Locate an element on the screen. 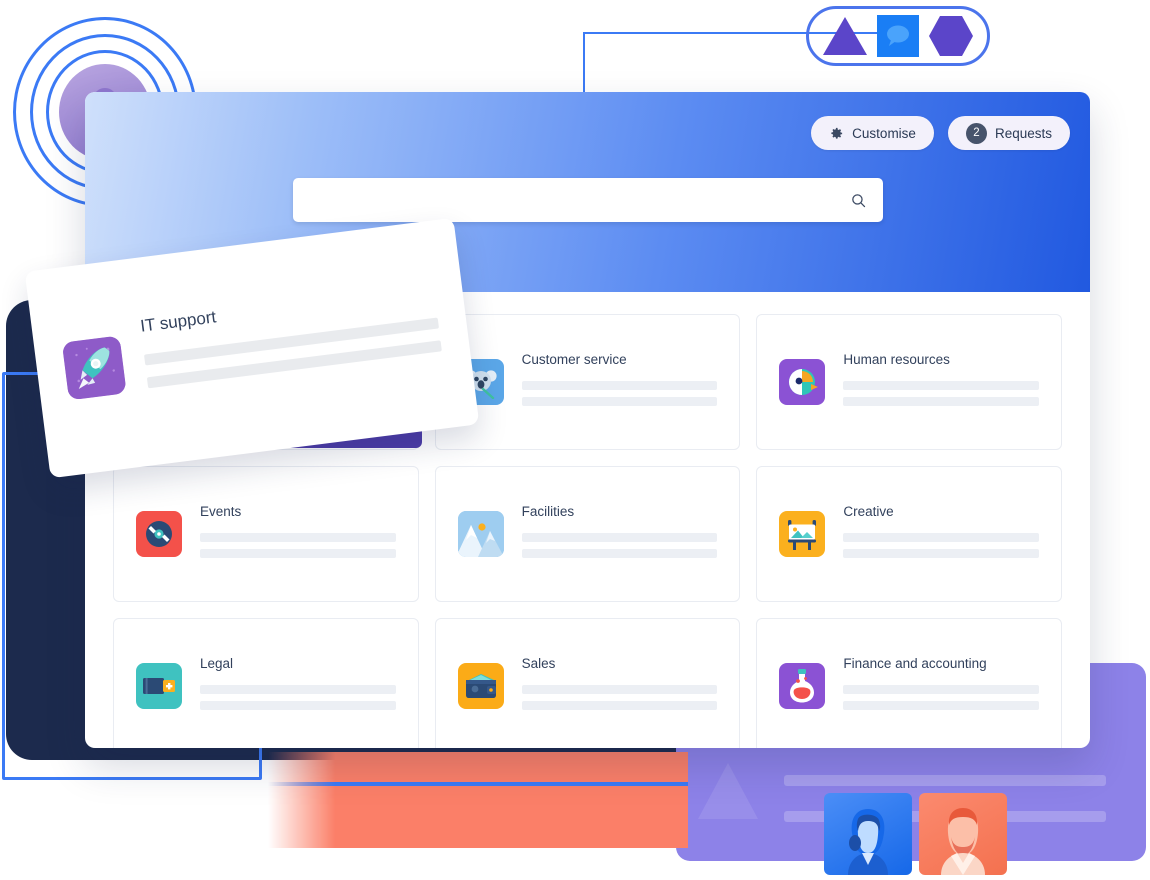  card-body: Creative is located at coordinates (941, 534).